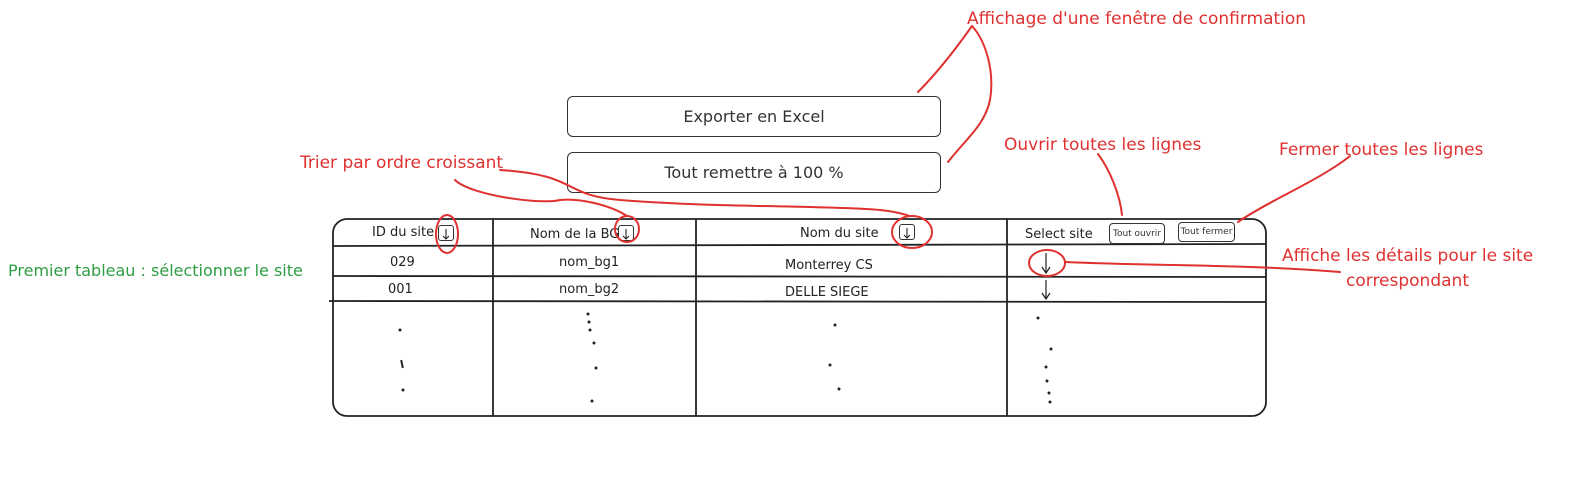  What do you see at coordinates (1408, 256) in the screenshot?
I see `annotation-details-line1: Affiche les détails pour le site` at bounding box center [1408, 256].